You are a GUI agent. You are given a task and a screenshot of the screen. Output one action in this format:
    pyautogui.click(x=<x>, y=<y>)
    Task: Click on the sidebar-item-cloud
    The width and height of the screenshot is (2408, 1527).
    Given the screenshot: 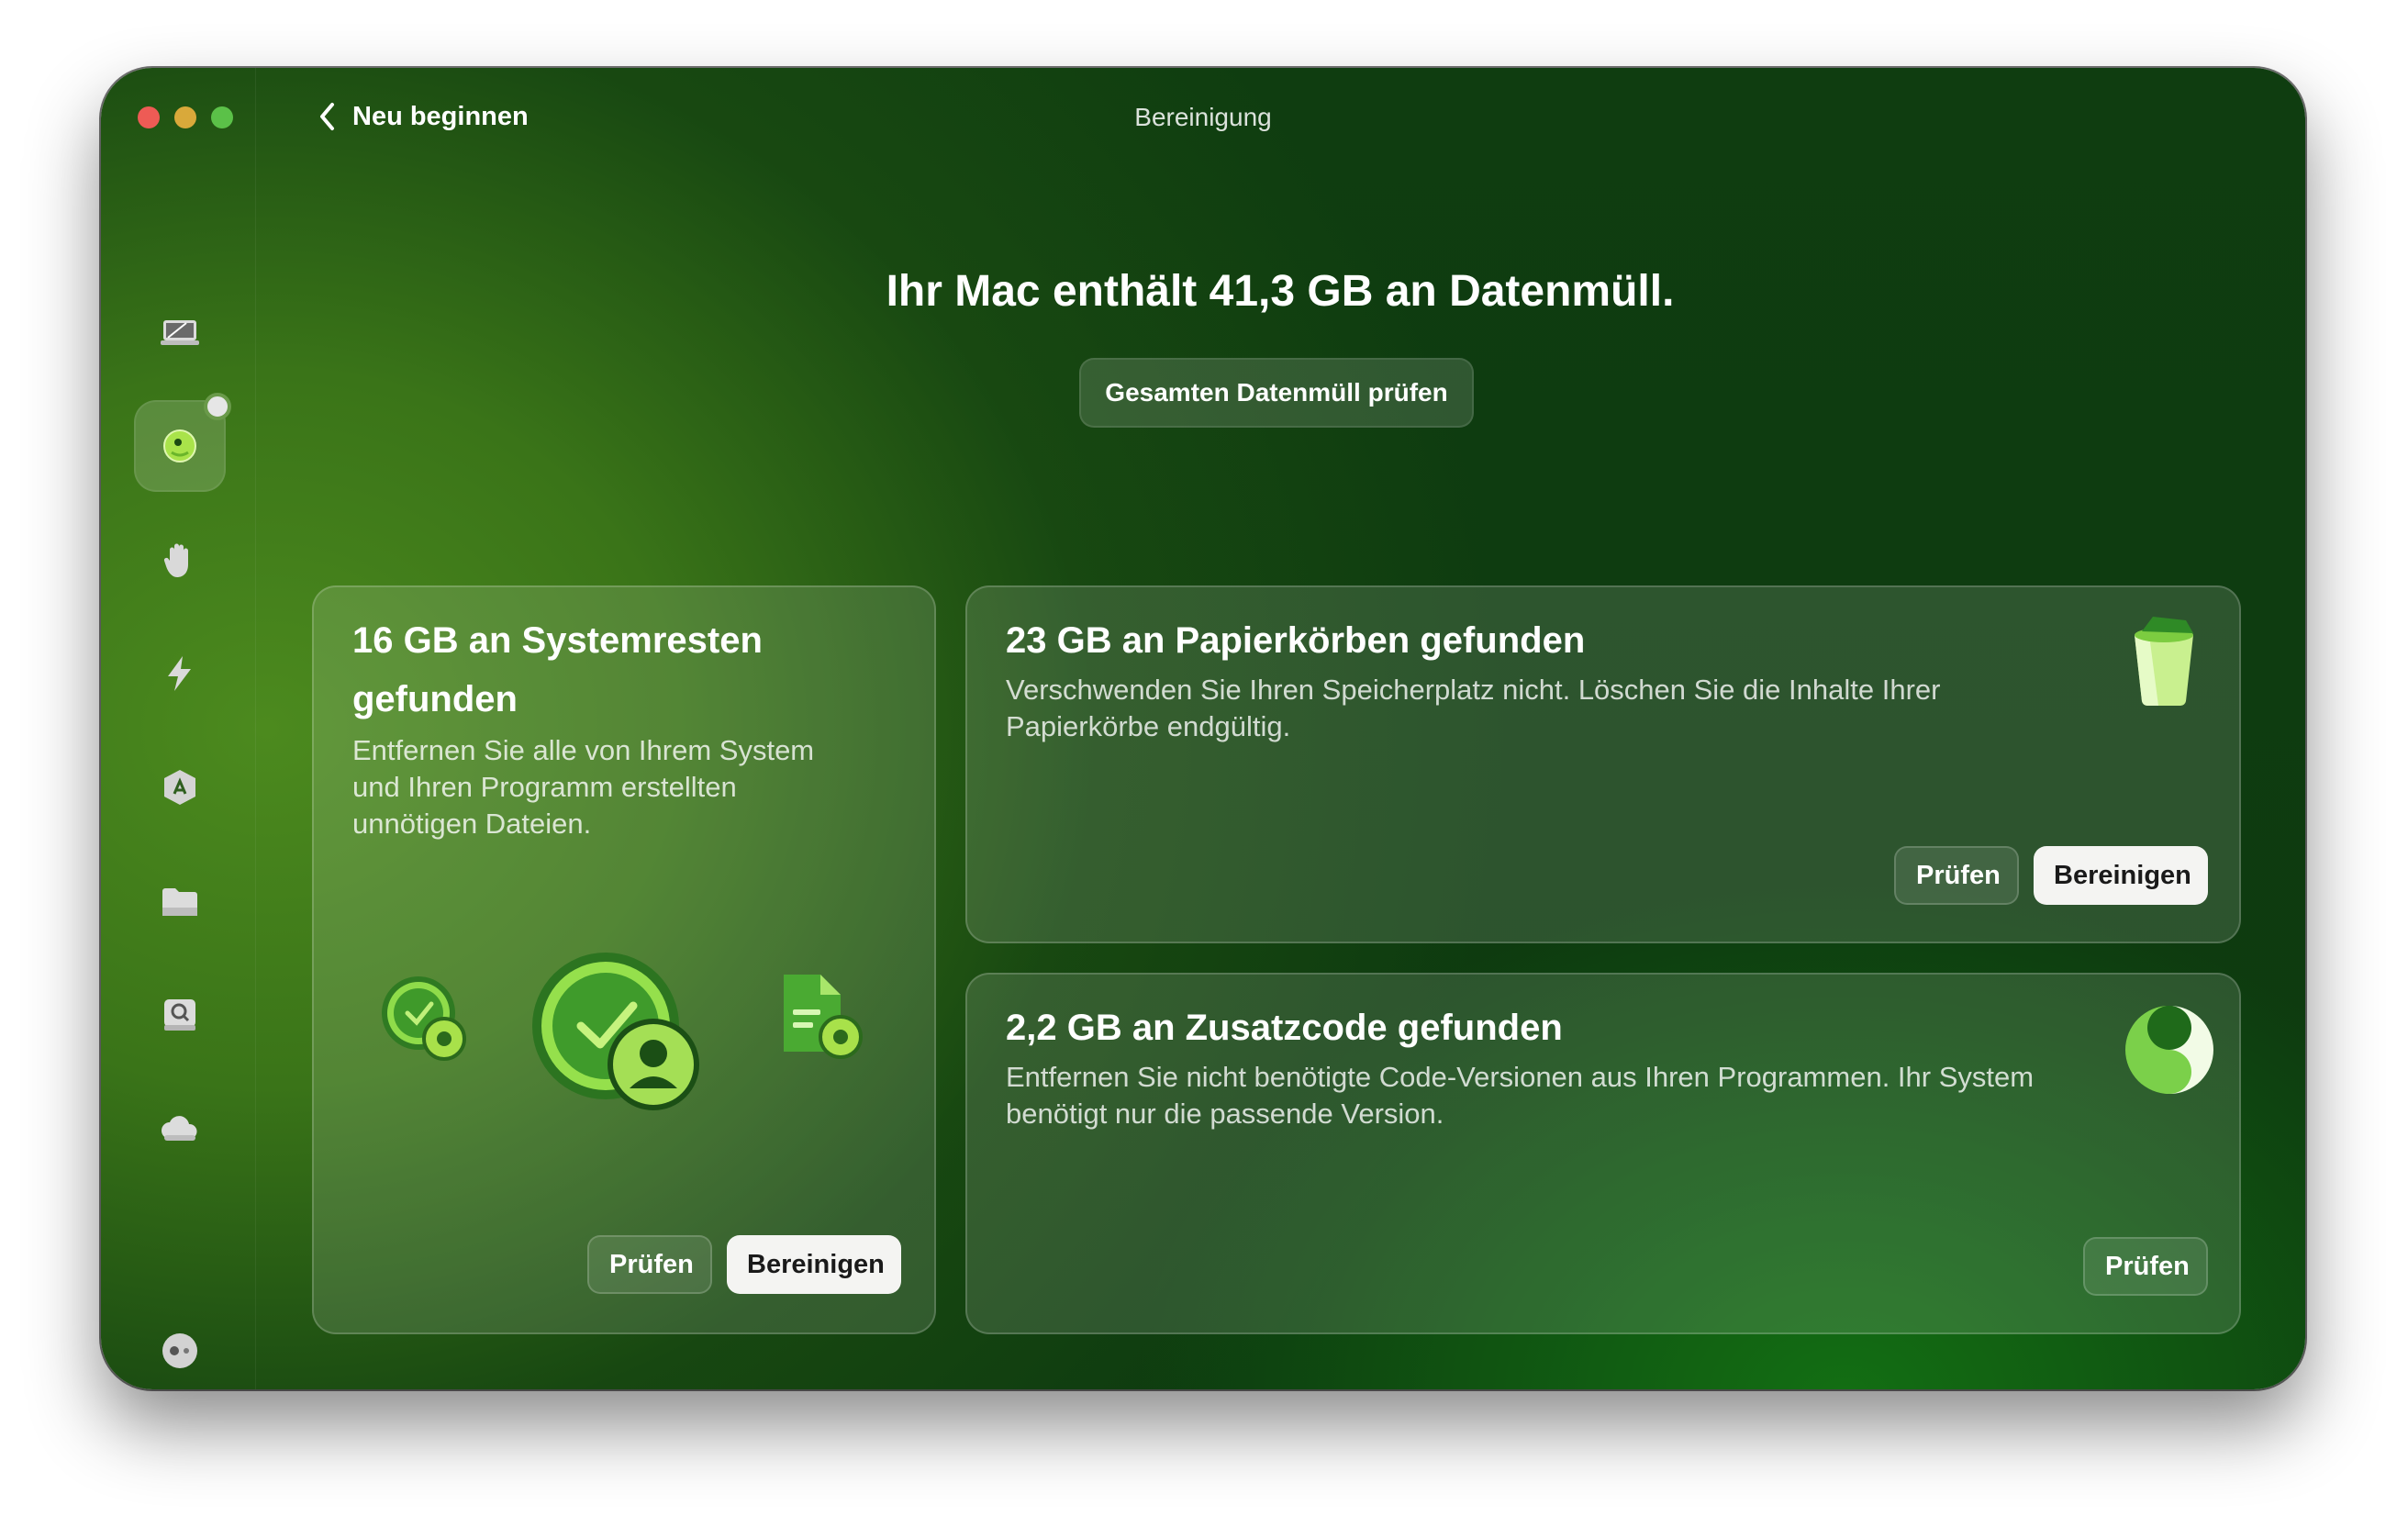 What is the action you would take?
    pyautogui.click(x=180, y=1129)
    